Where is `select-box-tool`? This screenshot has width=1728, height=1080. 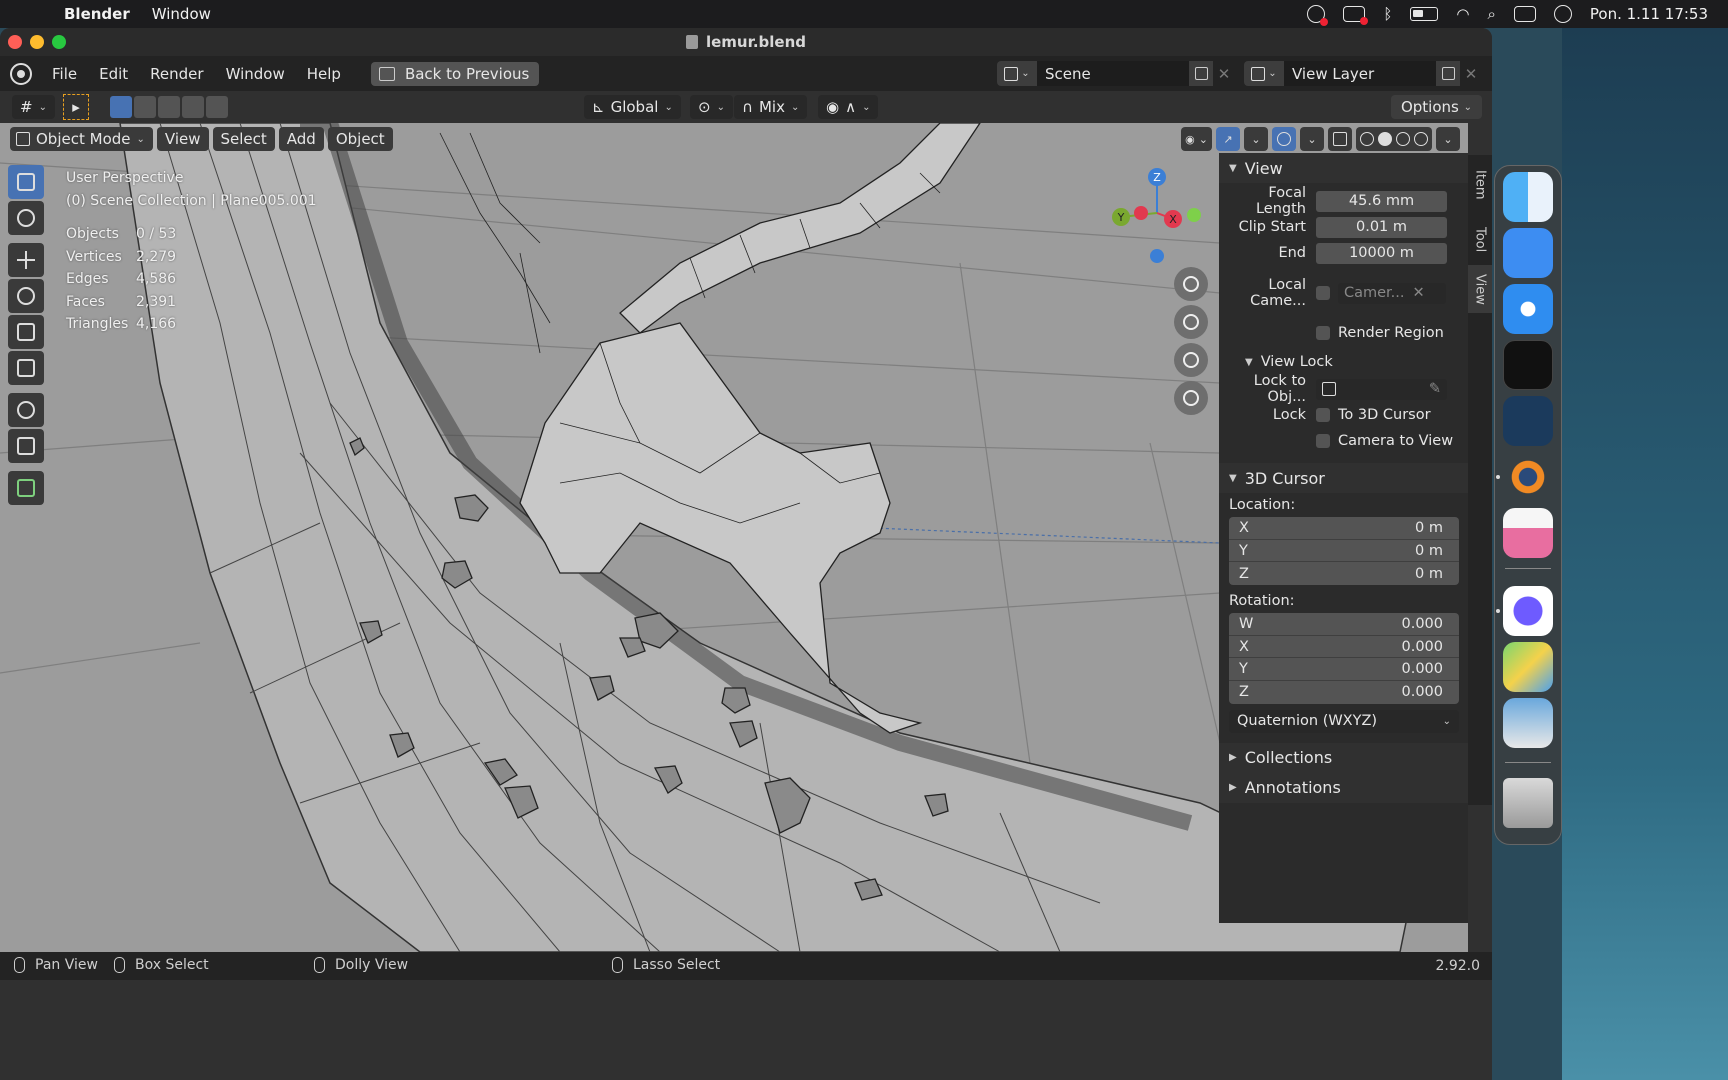
select-box-tool is located at coordinates (26, 182).